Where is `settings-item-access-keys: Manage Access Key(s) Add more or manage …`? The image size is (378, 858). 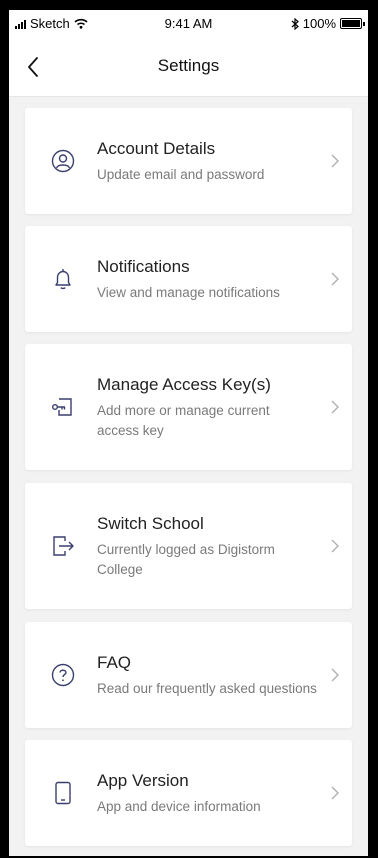 settings-item-access-keys: Manage Access Key(s) Add more or manage … is located at coordinates (188, 407).